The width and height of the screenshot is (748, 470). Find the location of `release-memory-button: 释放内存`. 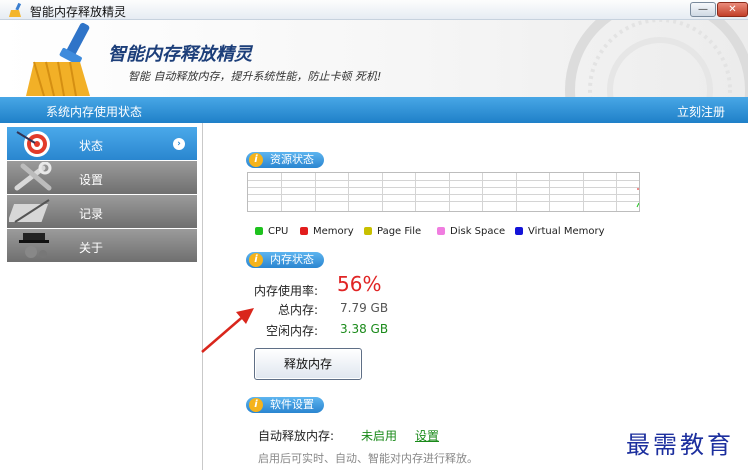

release-memory-button: 释放内存 is located at coordinates (308, 364).